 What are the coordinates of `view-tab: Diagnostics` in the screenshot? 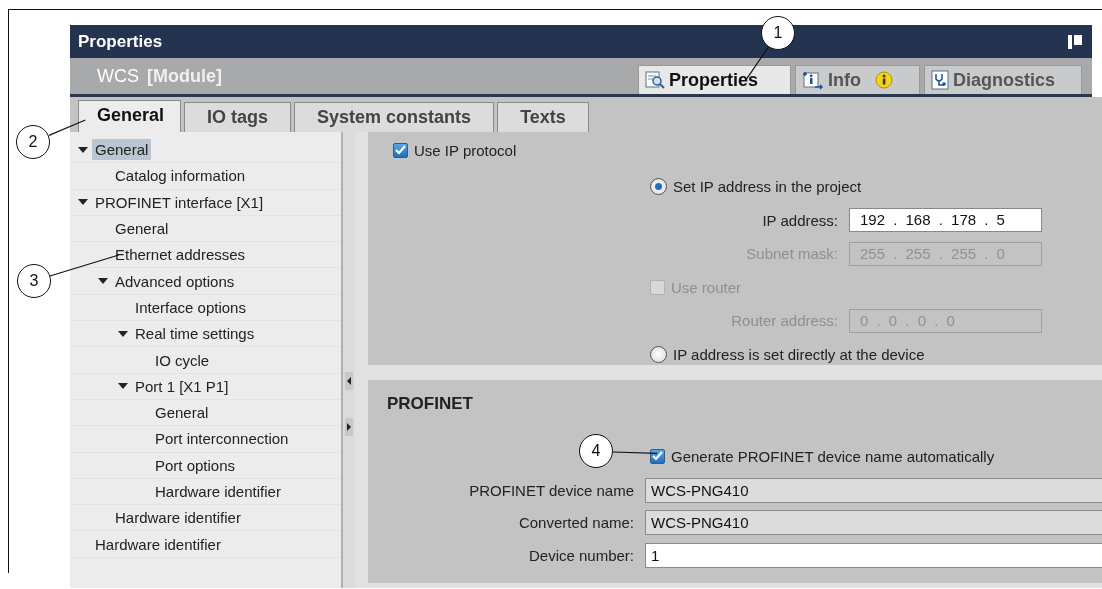 It's located at (1002, 79).